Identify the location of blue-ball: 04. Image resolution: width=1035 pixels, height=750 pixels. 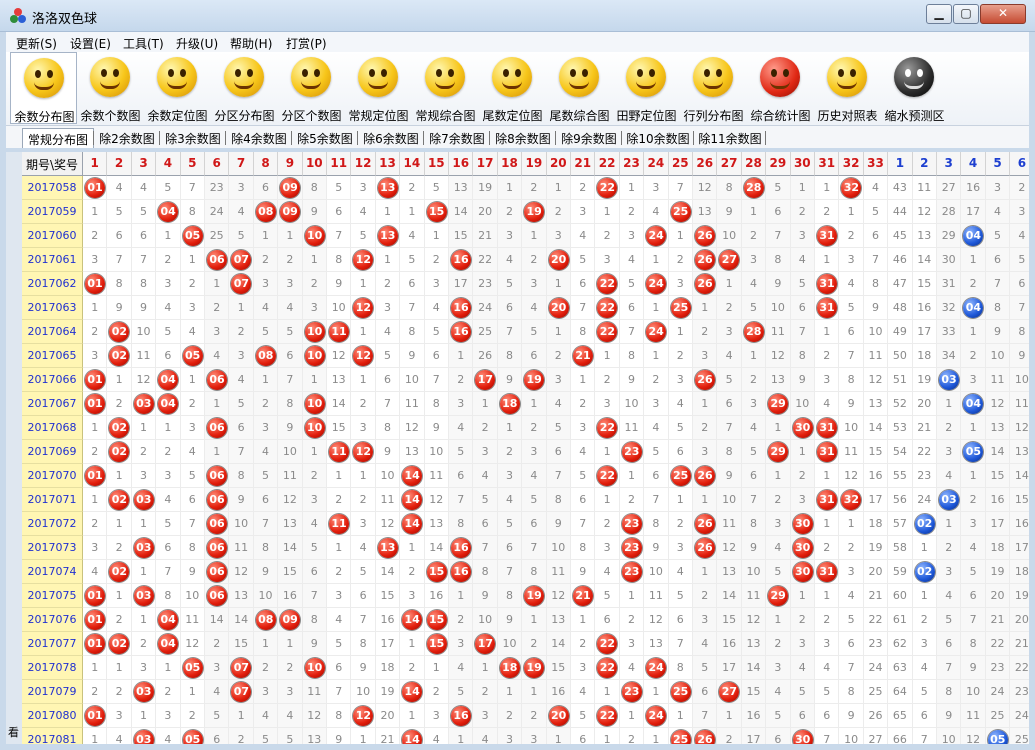
(973, 404).